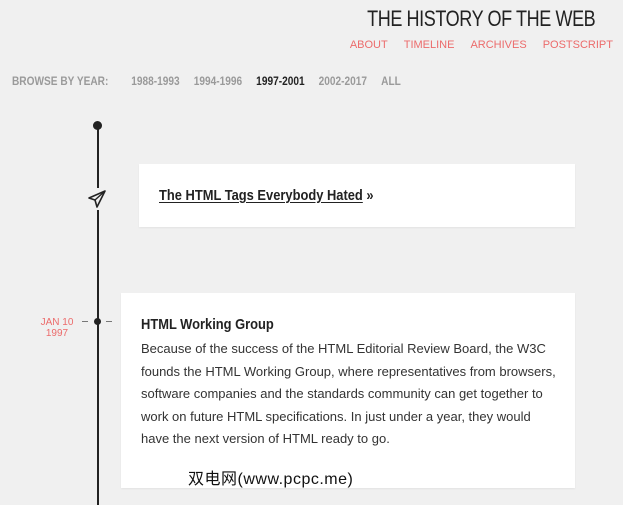  What do you see at coordinates (370, 195) in the screenshot?
I see `entry-link-arrow: »` at bounding box center [370, 195].